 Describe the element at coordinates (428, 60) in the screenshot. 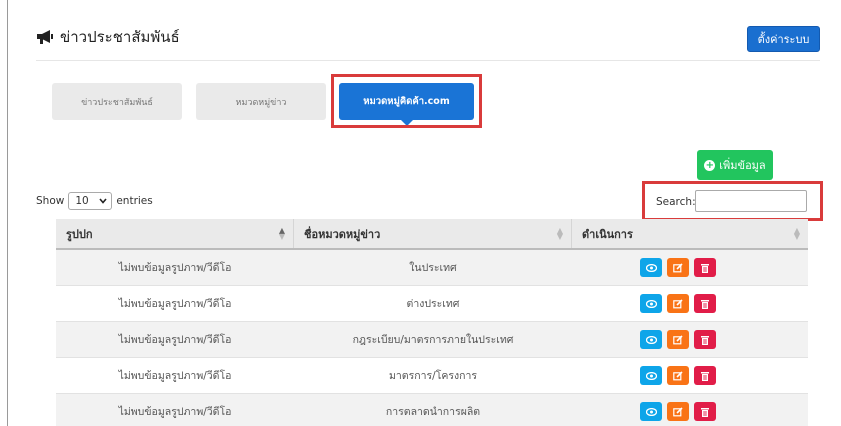

I see `header-divider` at that location.